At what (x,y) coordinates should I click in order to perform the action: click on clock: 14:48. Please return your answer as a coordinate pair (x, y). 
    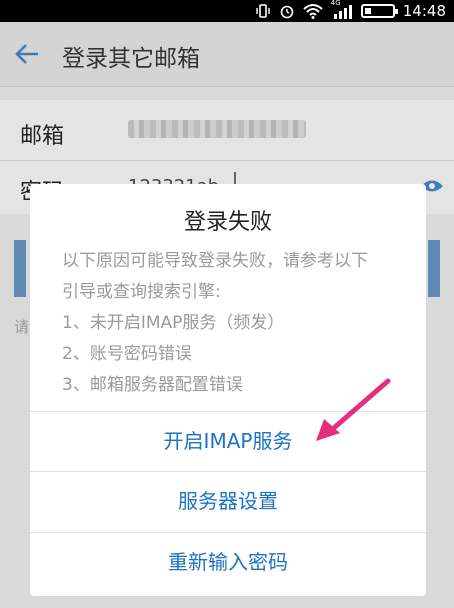
    Looking at the image, I should click on (424, 11).